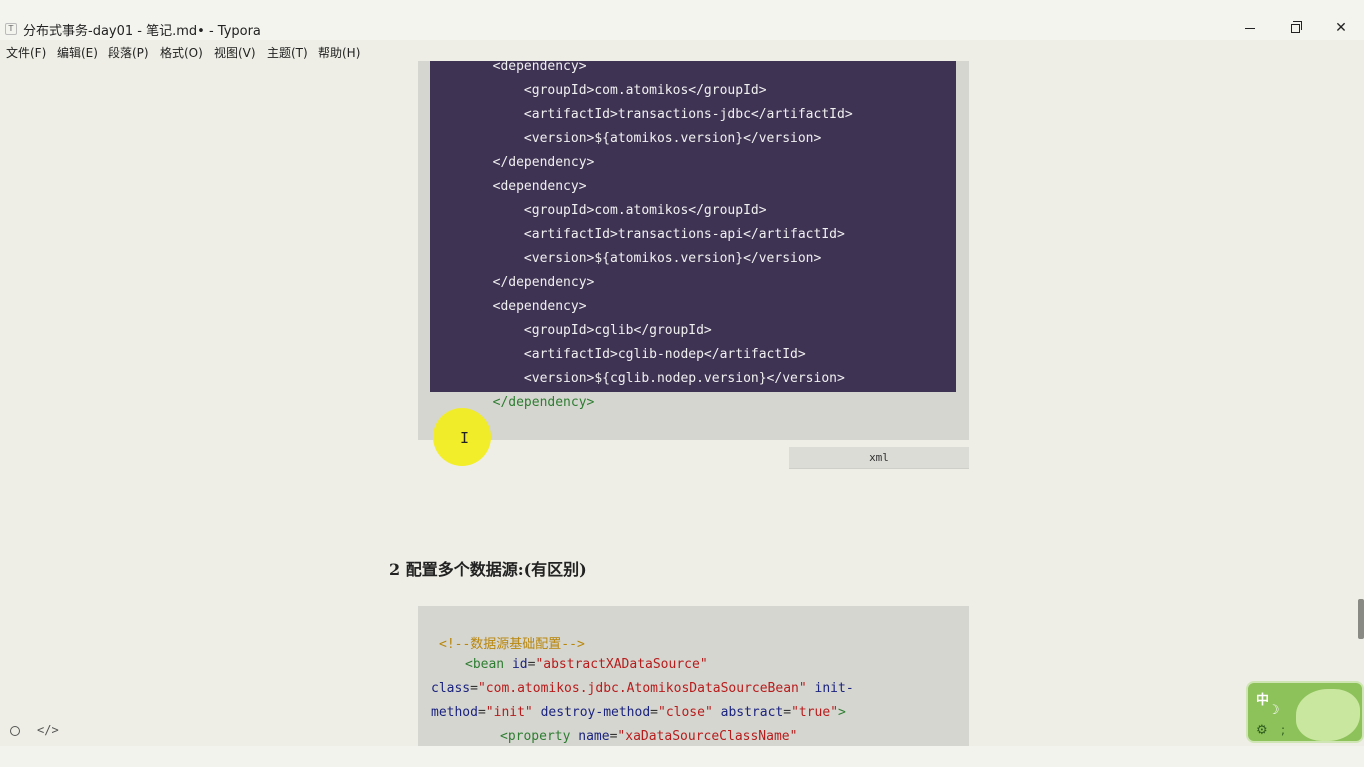  I want to click on restore-icon, so click(1296, 26).